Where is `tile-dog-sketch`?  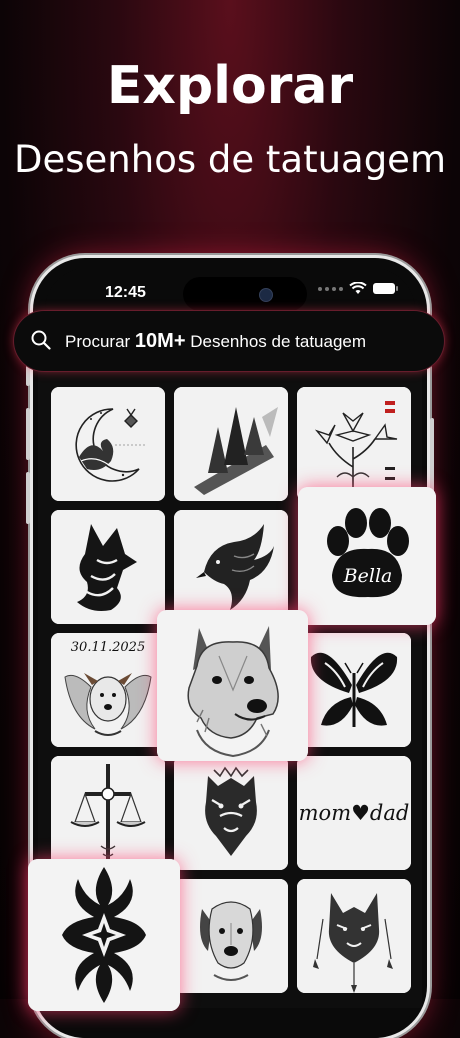
tile-dog-sketch is located at coordinates (231, 936).